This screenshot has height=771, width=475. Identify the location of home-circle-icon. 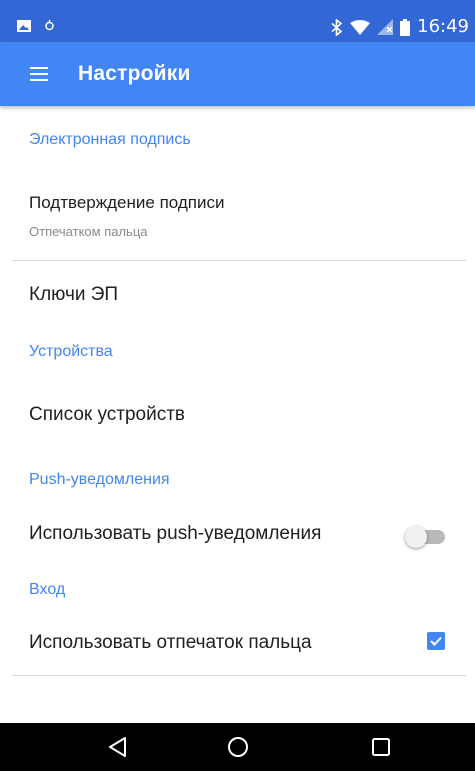
(238, 747).